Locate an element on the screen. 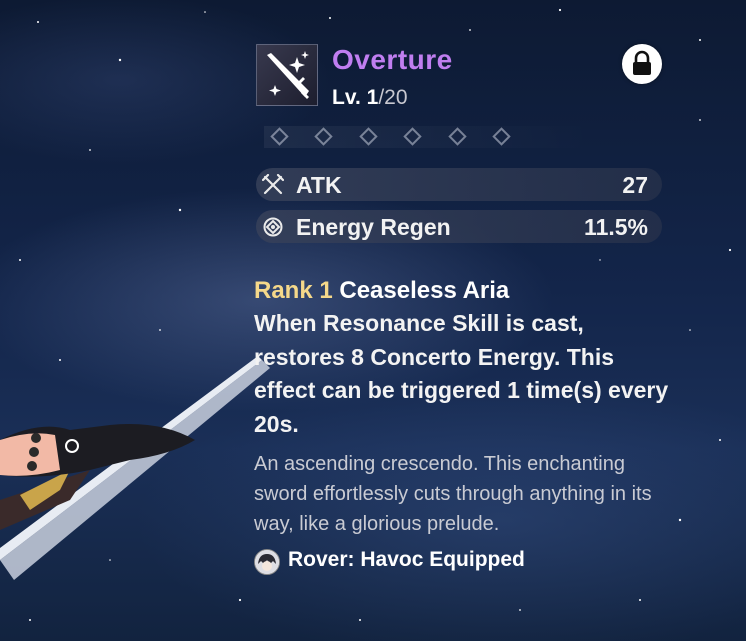 This screenshot has width=746, height=641. rank-strip is located at coordinates (429, 137).